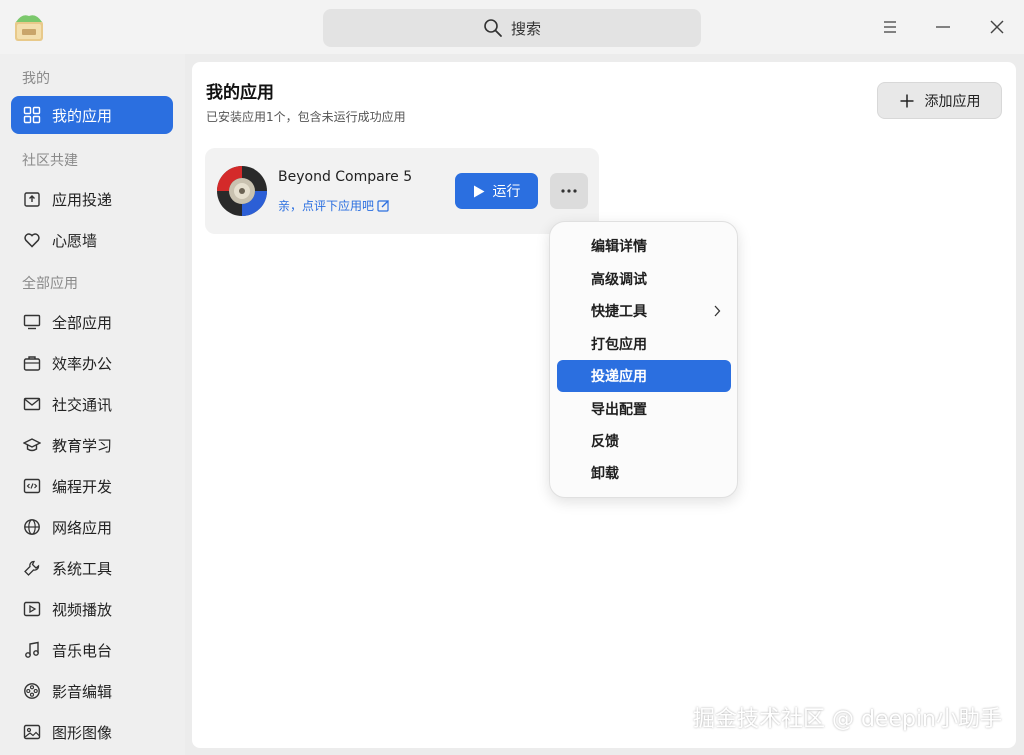 The width and height of the screenshot is (1024, 755). I want to click on sidebar-item-label: 系统工具, so click(82, 568).